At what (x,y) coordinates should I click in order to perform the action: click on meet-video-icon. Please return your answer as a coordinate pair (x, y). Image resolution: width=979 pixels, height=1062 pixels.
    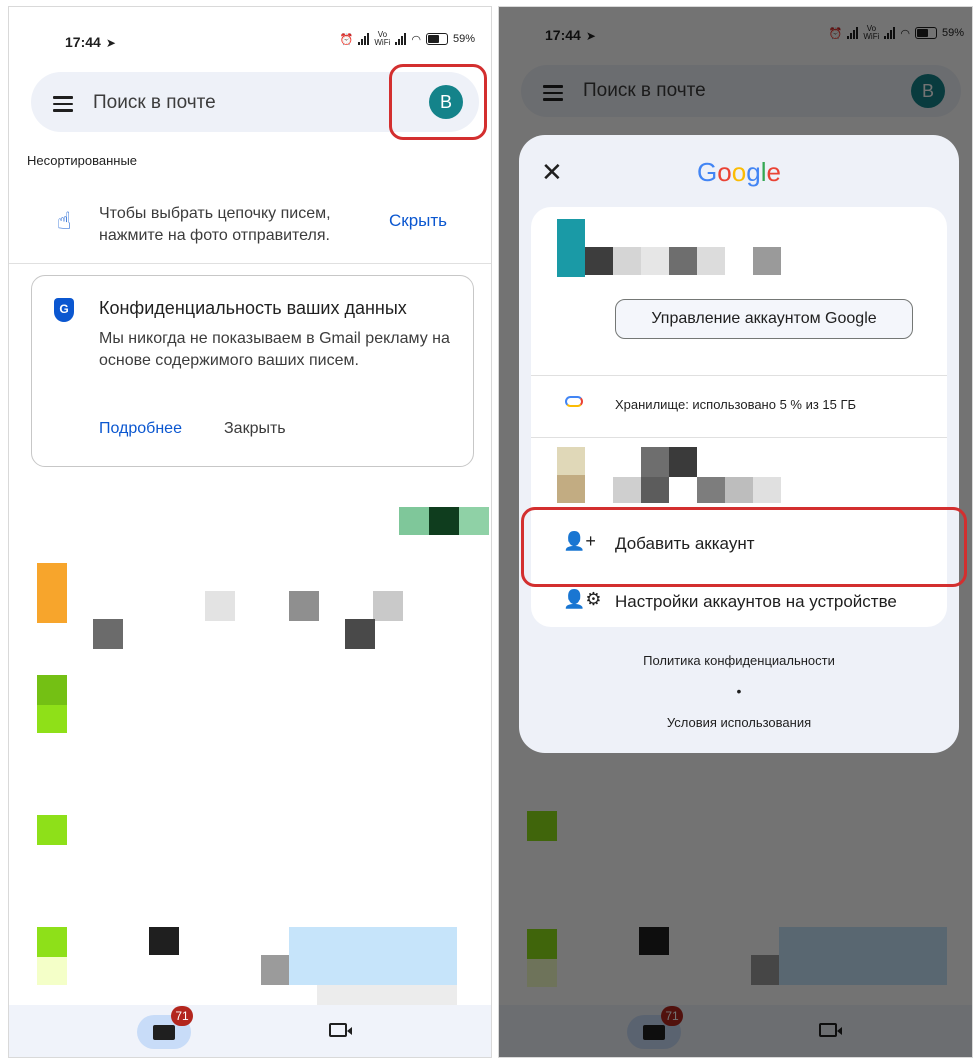
    Looking at the image, I should click on (340, 1030).